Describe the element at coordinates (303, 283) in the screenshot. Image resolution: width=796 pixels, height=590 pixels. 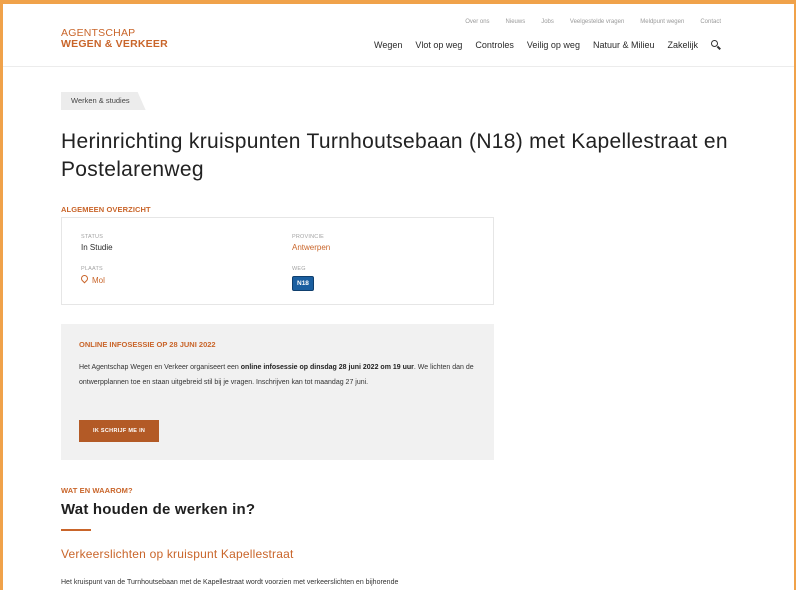
I see `road-badge: N18` at that location.